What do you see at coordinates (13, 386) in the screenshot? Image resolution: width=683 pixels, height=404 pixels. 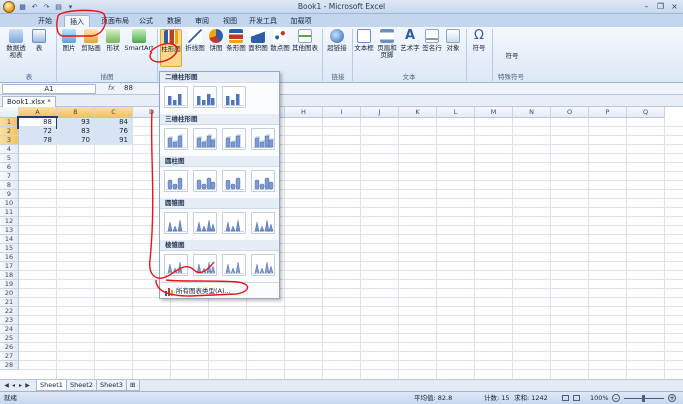 I see `prev-sheet-icon: ◂` at bounding box center [13, 386].